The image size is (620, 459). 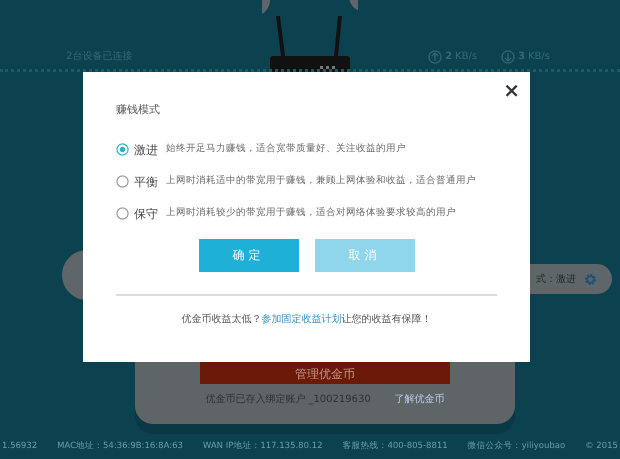 What do you see at coordinates (601, 446) in the screenshot?
I see `footer-text: © 2015` at bounding box center [601, 446].